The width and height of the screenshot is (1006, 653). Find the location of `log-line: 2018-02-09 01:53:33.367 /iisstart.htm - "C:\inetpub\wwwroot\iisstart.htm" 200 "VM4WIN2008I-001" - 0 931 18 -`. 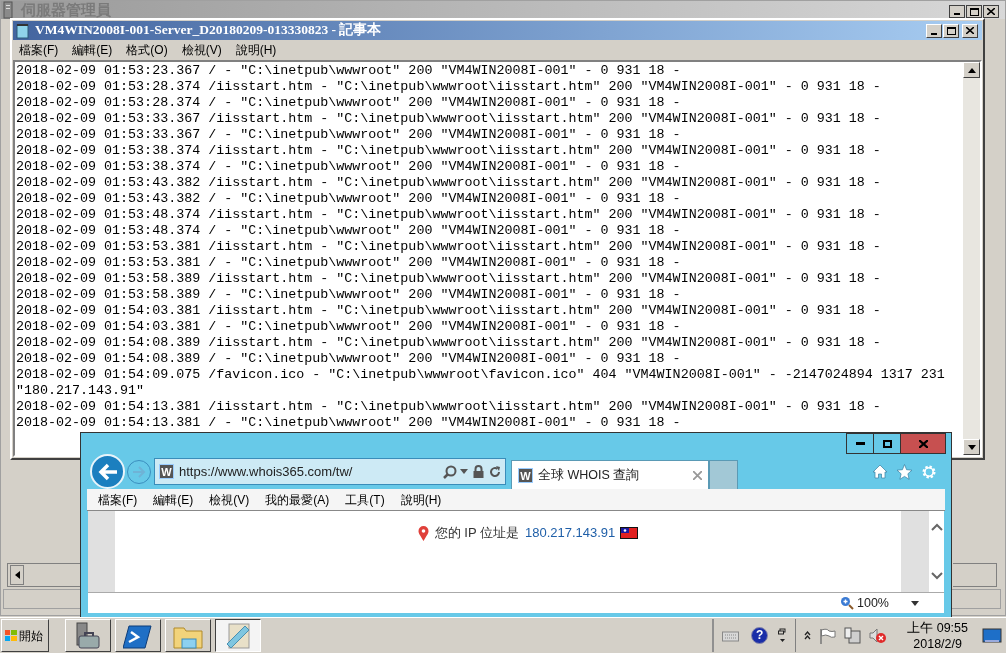

log-line: 2018-02-09 01:53:33.367 /iisstart.htm - "C:\inetpub\wwwroot\iisstart.htm" 200 "VM4WIN2008I-001" - 0 931 18 - is located at coordinates (449, 119).